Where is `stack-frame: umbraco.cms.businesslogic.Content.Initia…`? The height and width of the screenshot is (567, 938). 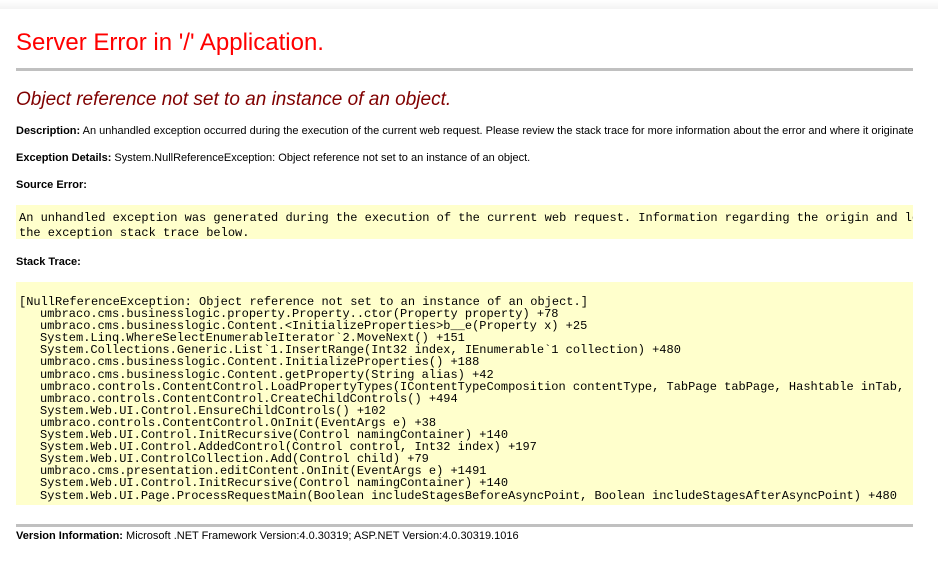
stack-frame: umbraco.cms.businesslogic.Content.Initia… is located at coordinates (260, 362).